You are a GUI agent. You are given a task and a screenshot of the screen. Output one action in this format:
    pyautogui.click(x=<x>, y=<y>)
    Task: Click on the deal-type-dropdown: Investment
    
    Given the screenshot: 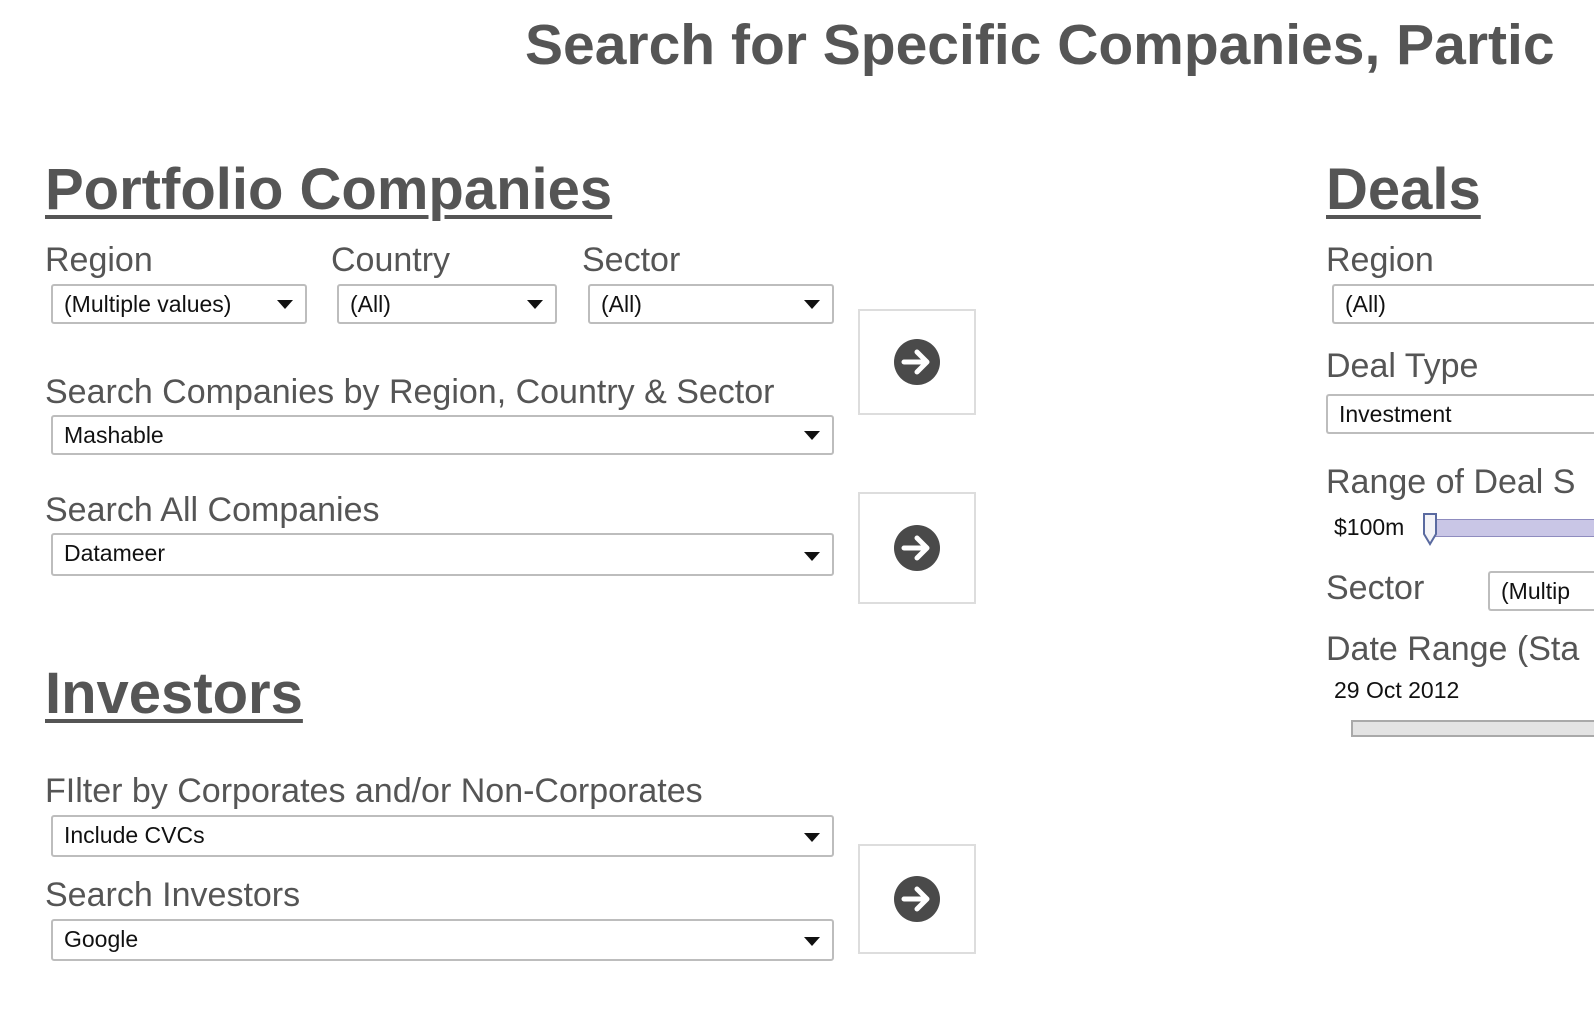 What is the action you would take?
    pyautogui.click(x=1460, y=414)
    